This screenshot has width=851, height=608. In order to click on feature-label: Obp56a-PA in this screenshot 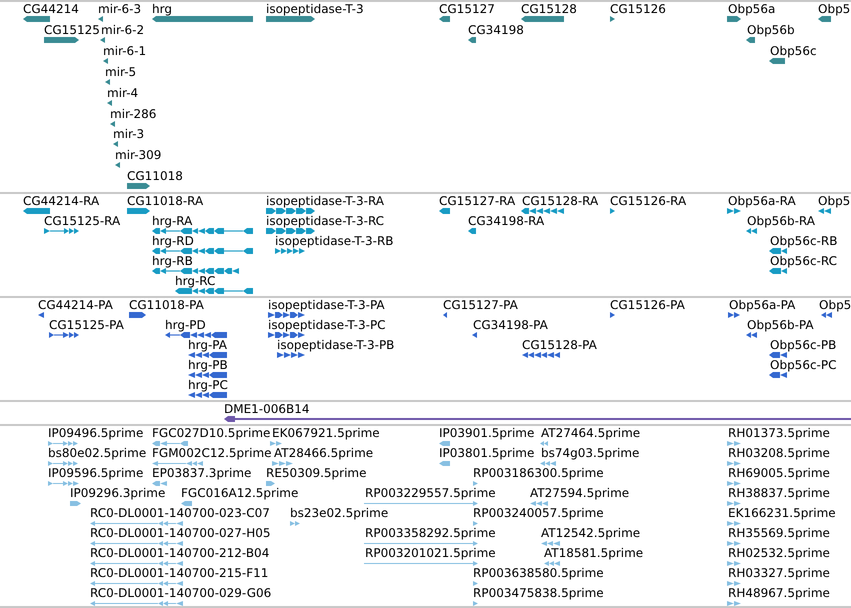, I will do `click(762, 305)`.